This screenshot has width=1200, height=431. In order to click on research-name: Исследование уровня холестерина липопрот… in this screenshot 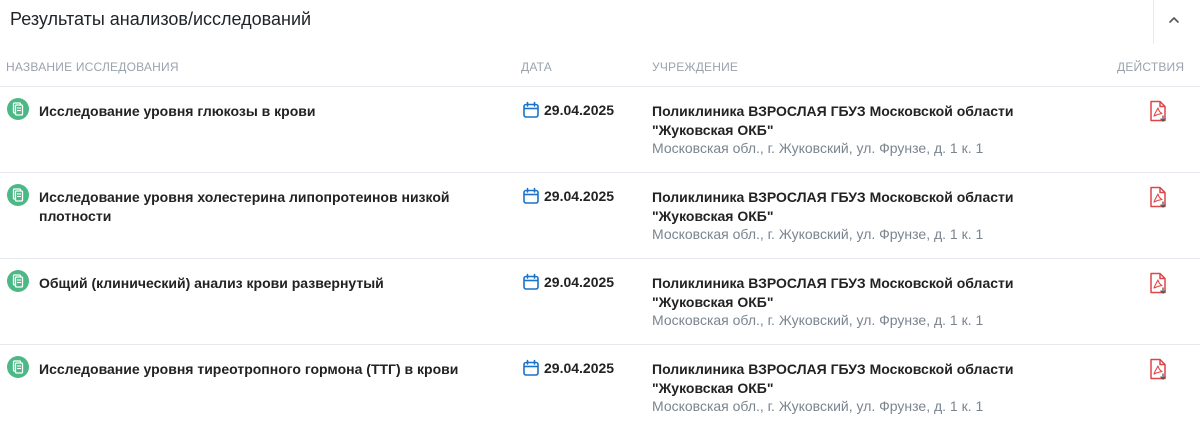, I will do `click(244, 206)`.